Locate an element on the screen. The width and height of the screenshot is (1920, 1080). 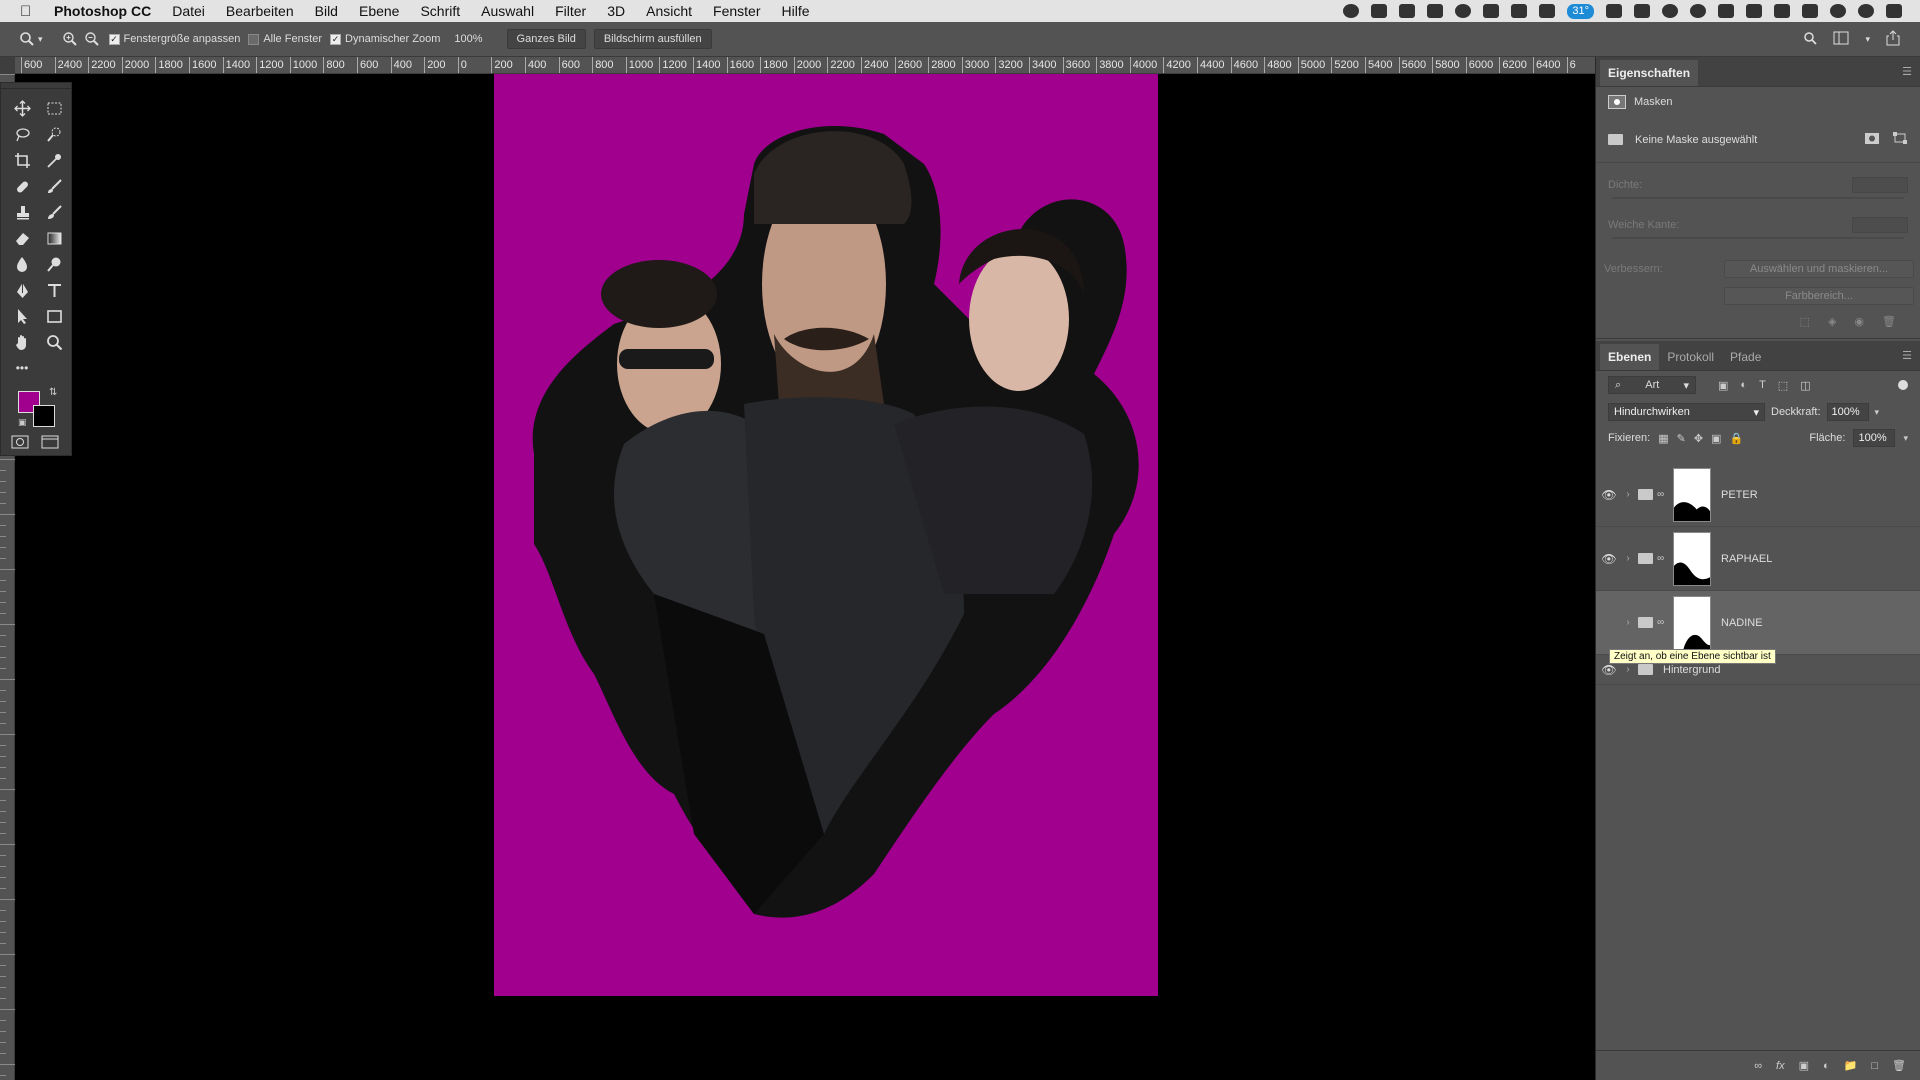
delete-layer-icon: 🗑 is located at coordinates (1899, 1065).